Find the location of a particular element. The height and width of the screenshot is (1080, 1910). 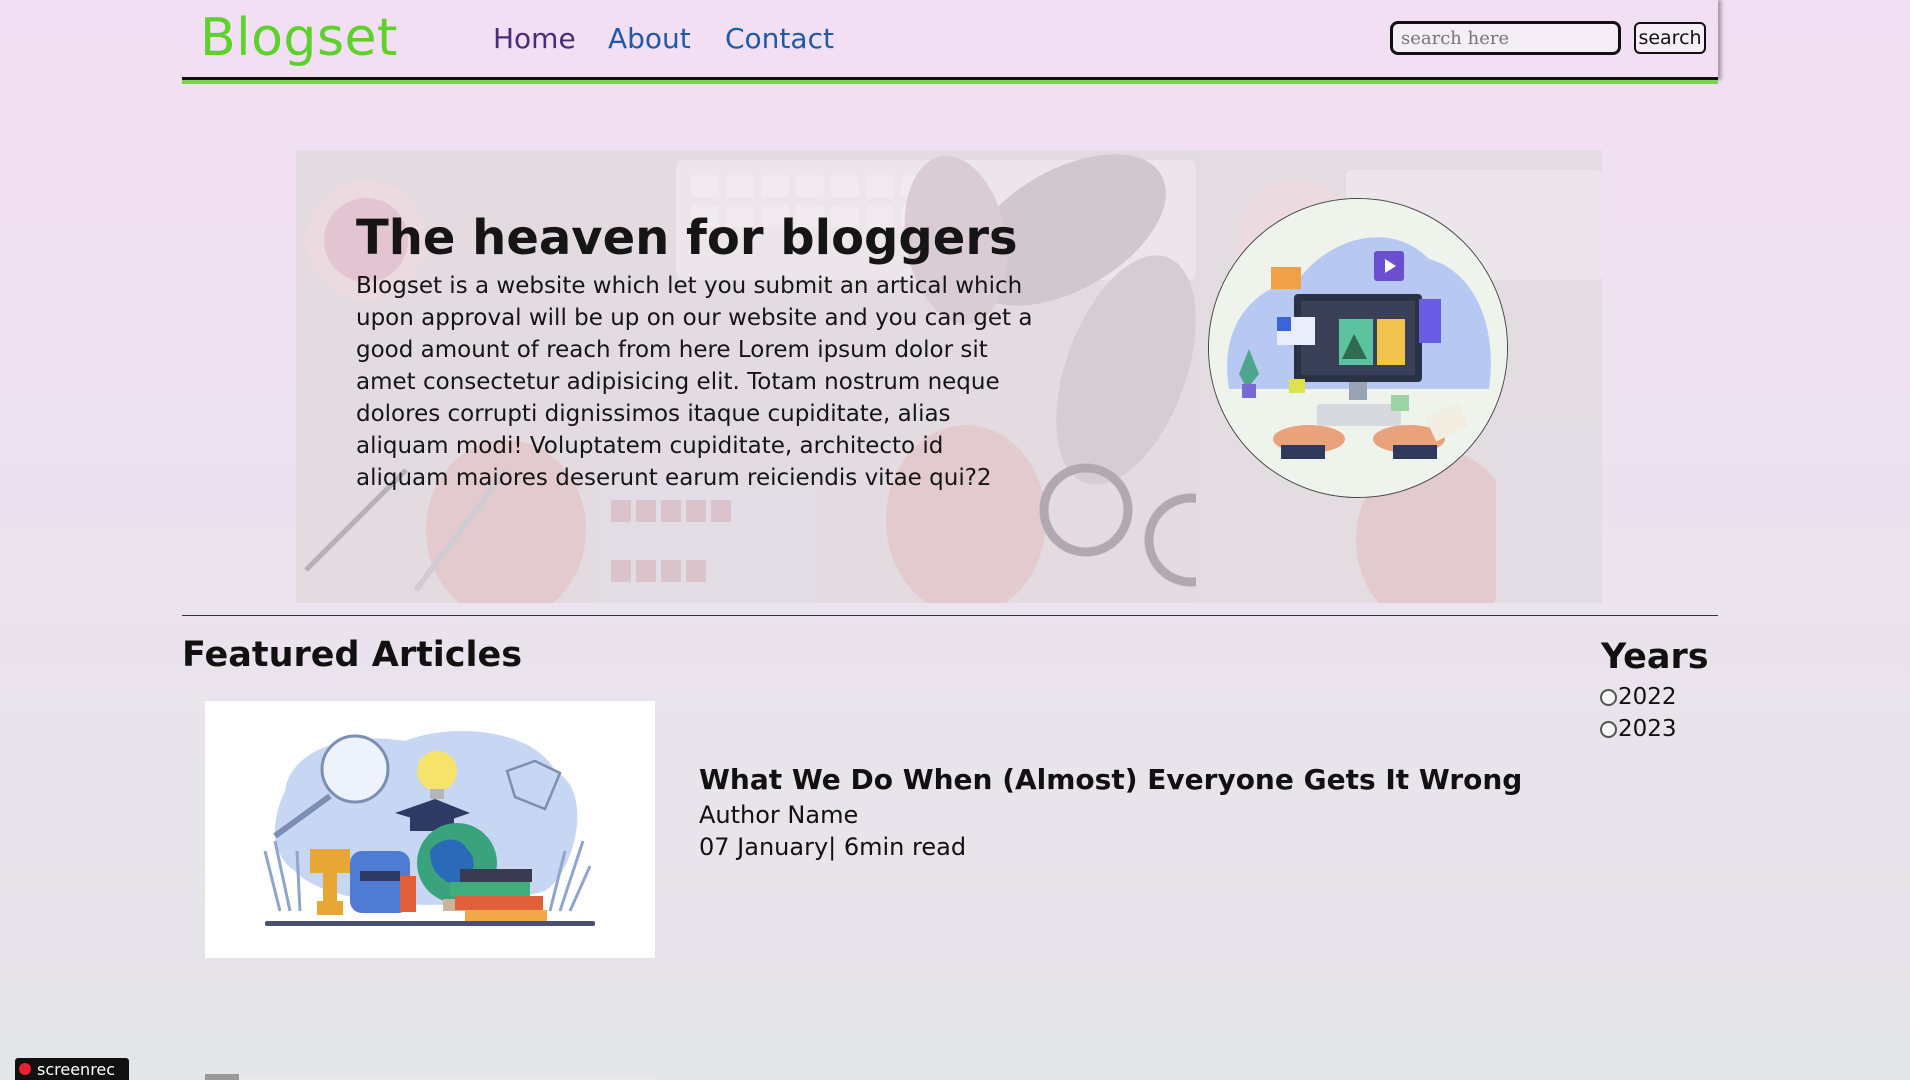

nav-link-contact: Contact is located at coordinates (779, 38).